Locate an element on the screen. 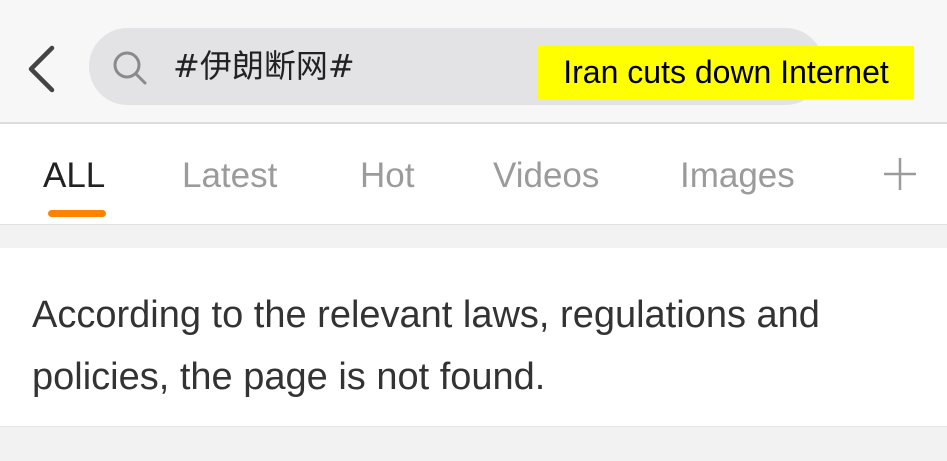  tab-videos: Videos is located at coordinates (546, 176).